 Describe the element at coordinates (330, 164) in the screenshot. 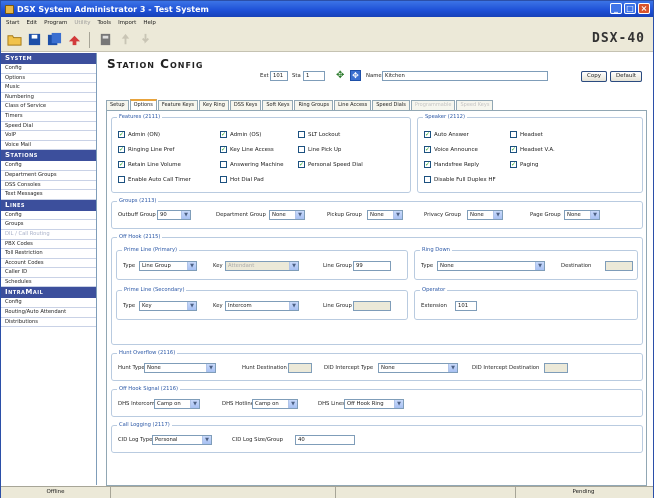

I see `checkbox-personal-speed-dial: ✓ Personal Speed Dial` at that location.